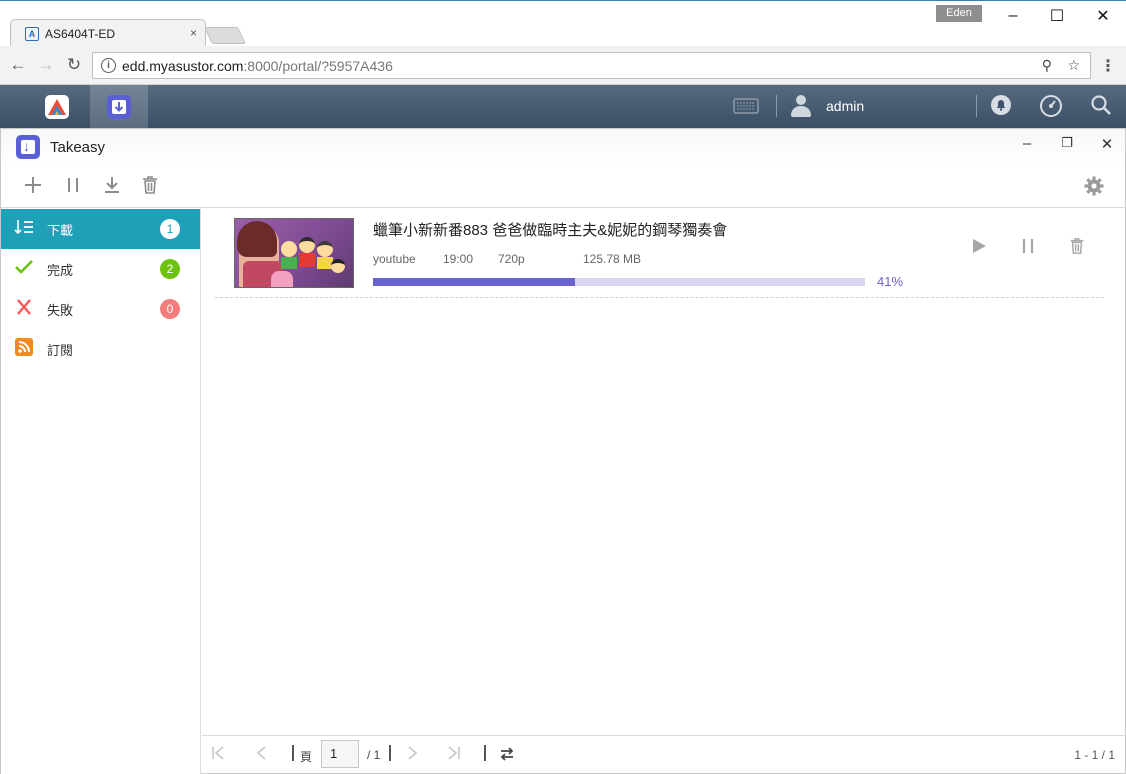  Describe the element at coordinates (1001, 107) in the screenshot. I see `notification-bell-icon` at that location.